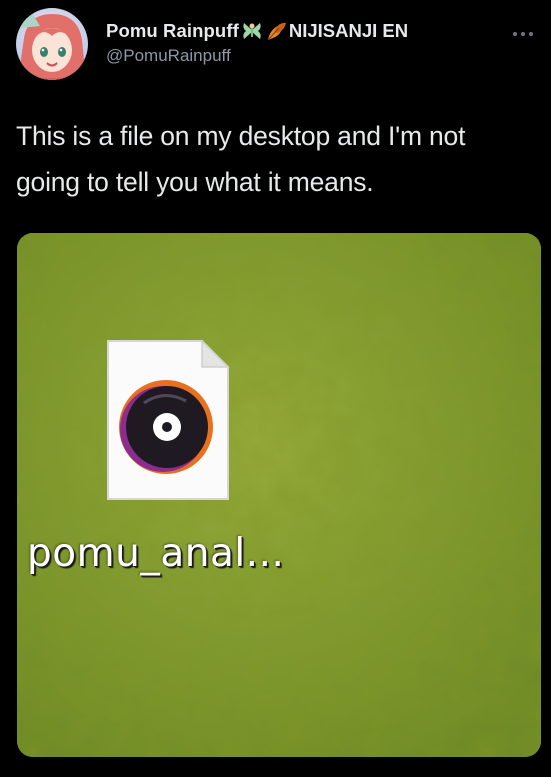 The image size is (551, 777). I want to click on display-name: Pomu Rainpuff, so click(172, 31).